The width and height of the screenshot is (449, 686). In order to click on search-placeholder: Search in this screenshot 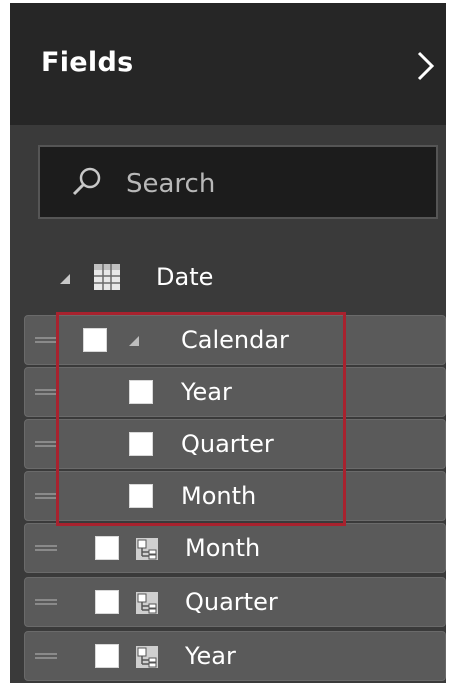, I will do `click(171, 184)`.